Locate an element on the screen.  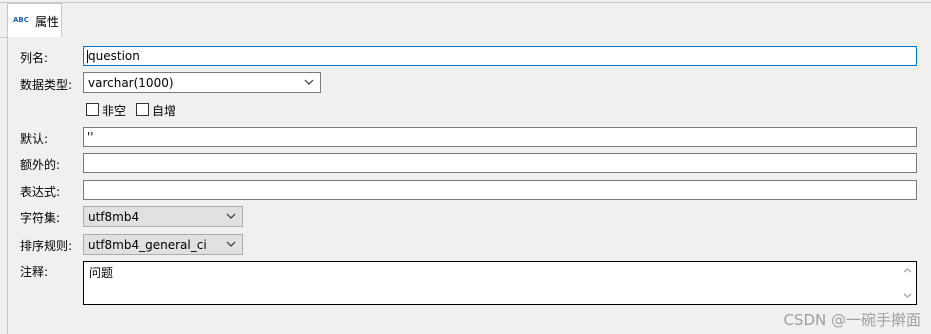
data-type-label: 数据类型: is located at coordinates (46, 85).